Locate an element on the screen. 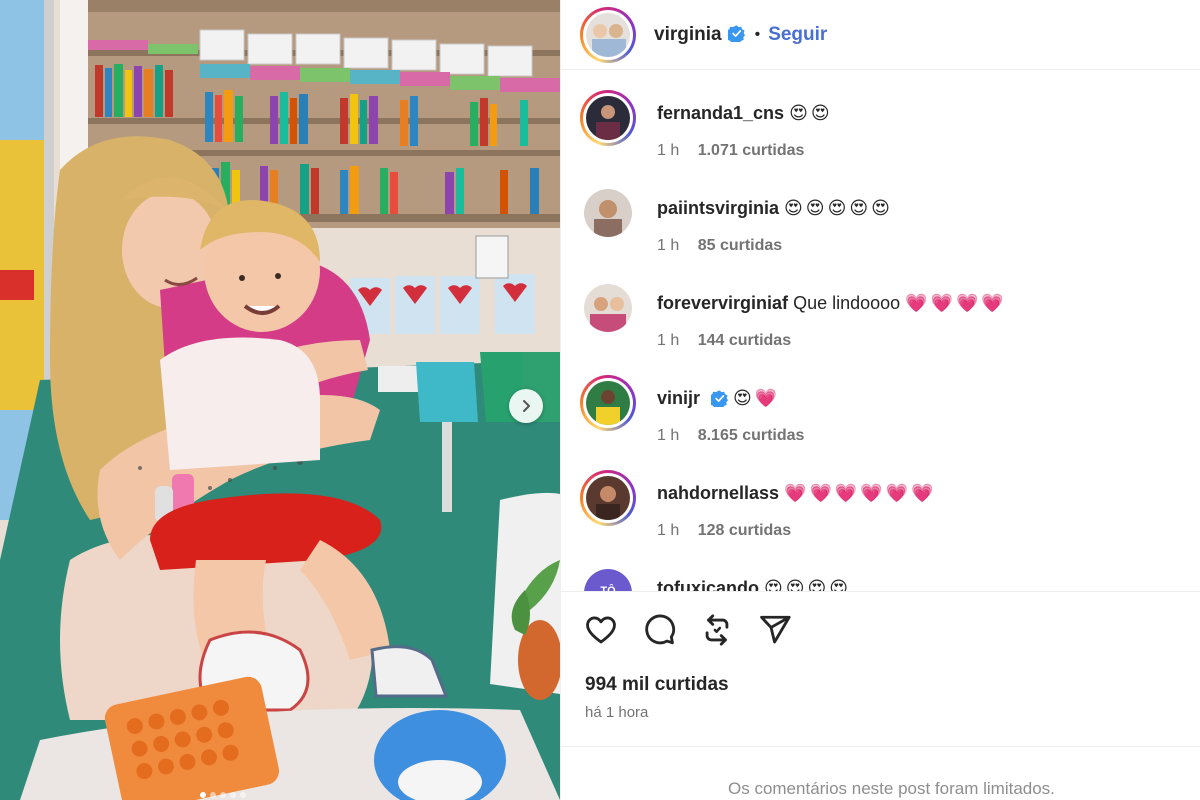 Image resolution: width=1200 pixels, height=800 pixels. repost-button is located at coordinates (717, 630).